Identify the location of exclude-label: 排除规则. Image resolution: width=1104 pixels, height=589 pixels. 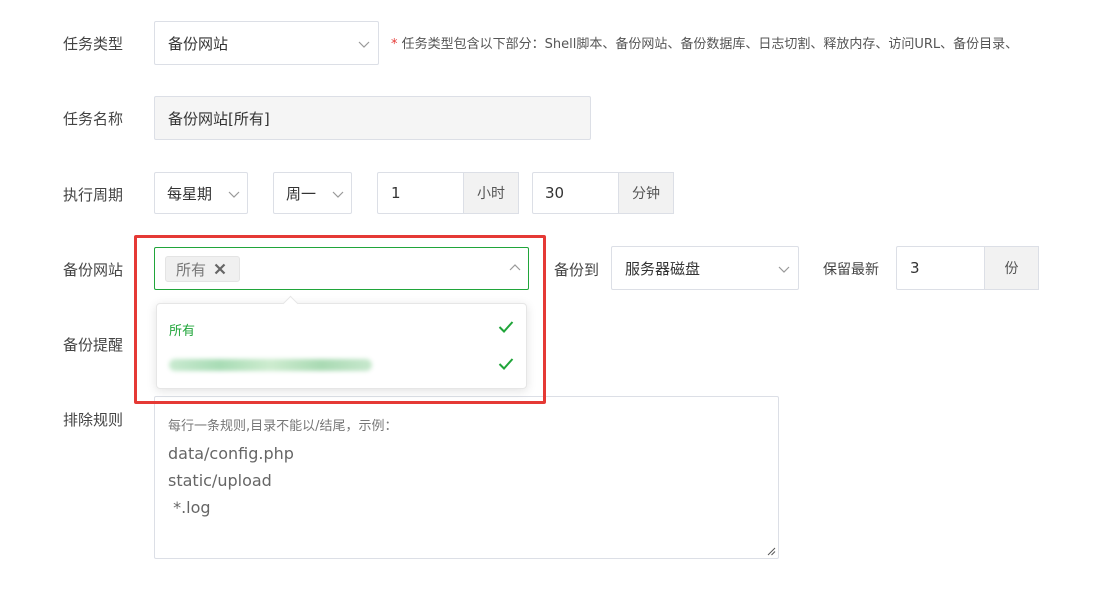
(93, 420).